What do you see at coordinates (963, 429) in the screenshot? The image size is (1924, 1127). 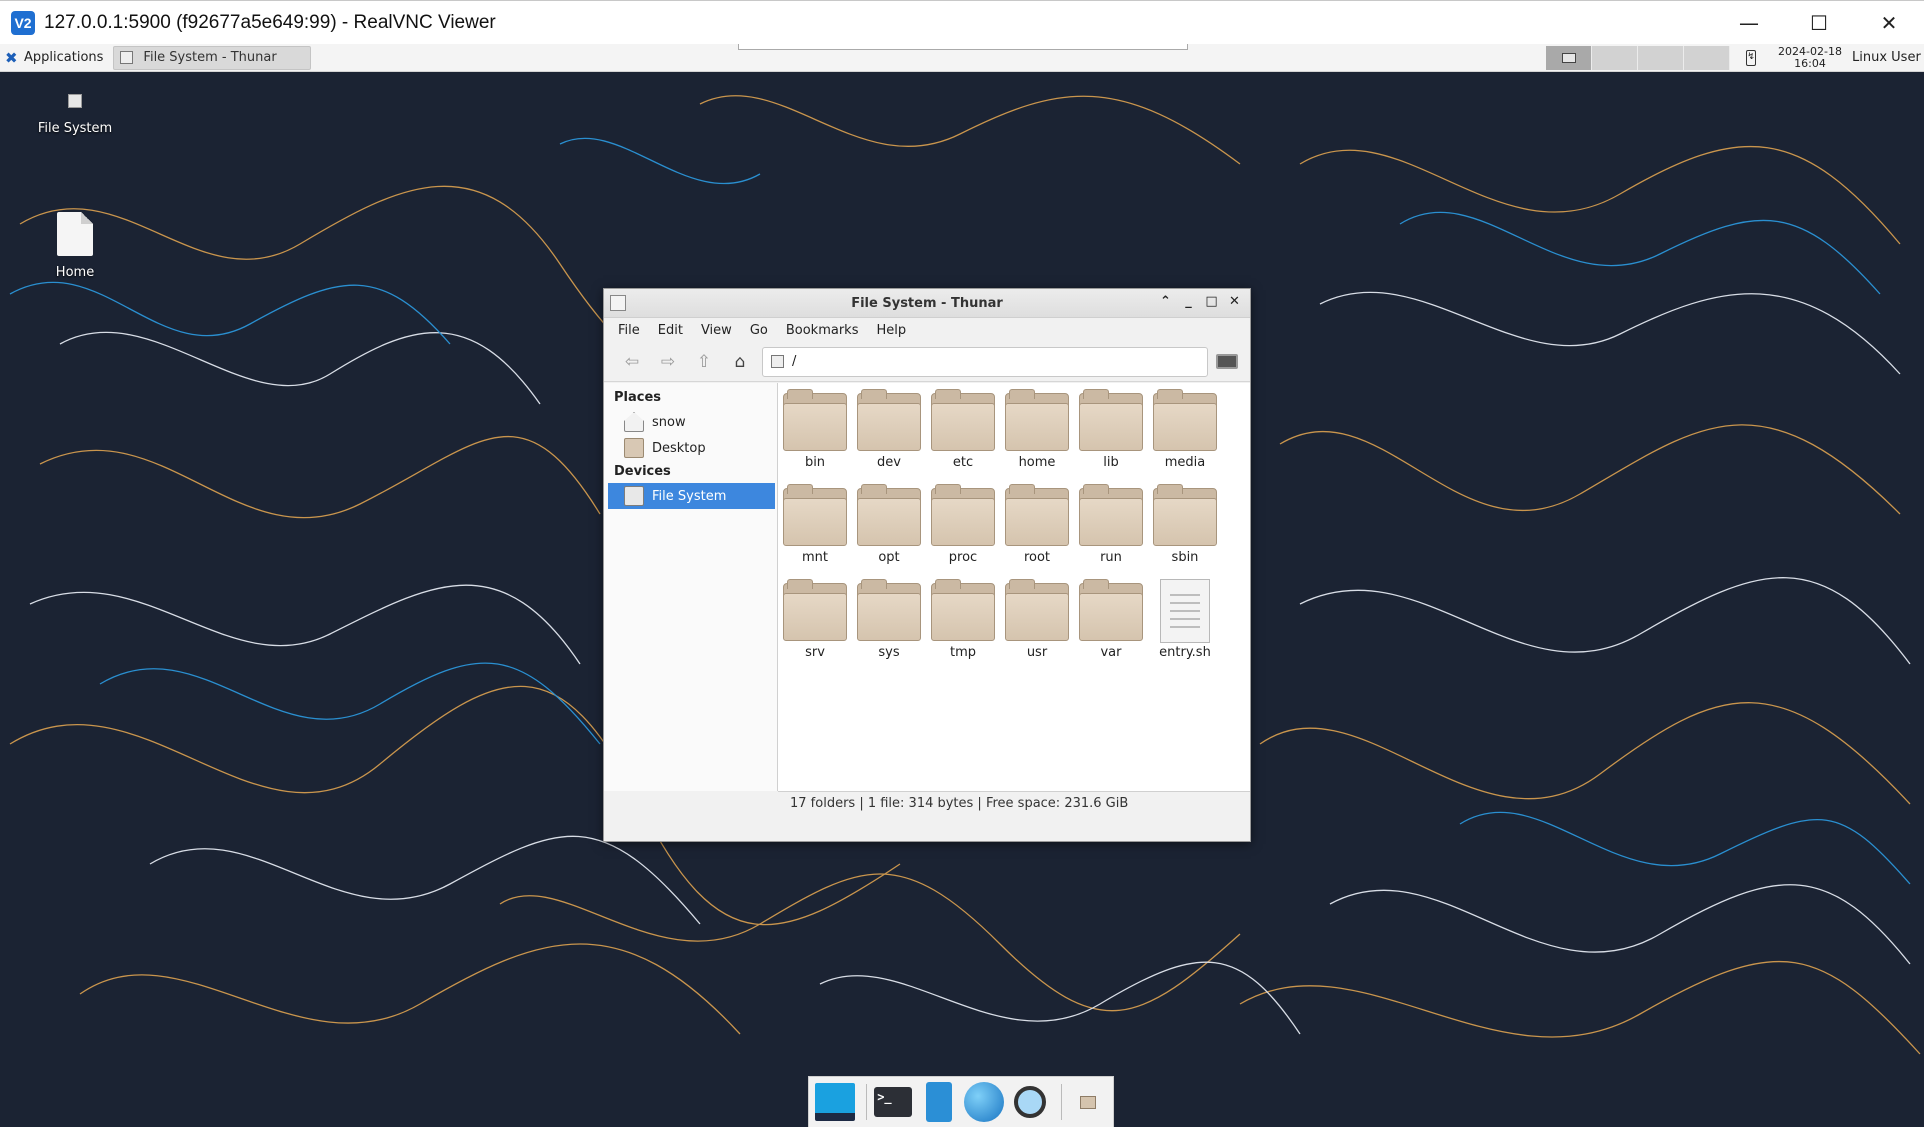 I see `folder-item: etc` at bounding box center [963, 429].